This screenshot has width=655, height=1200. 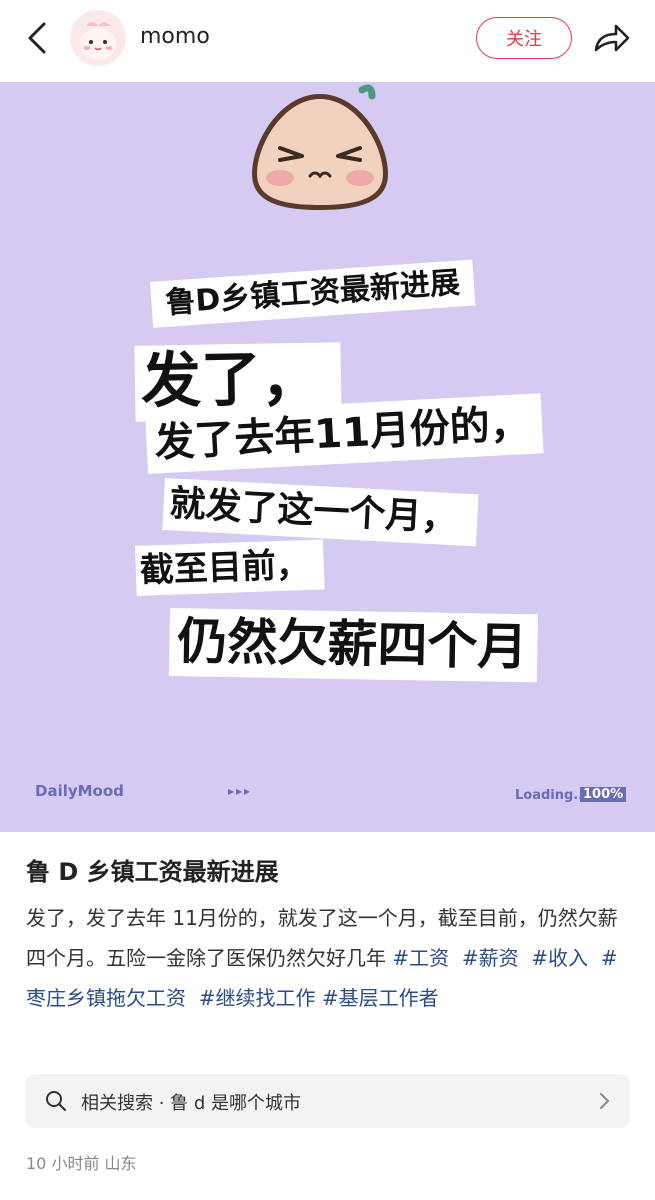 I want to click on hashtag: #薪资, so click(x=490, y=958).